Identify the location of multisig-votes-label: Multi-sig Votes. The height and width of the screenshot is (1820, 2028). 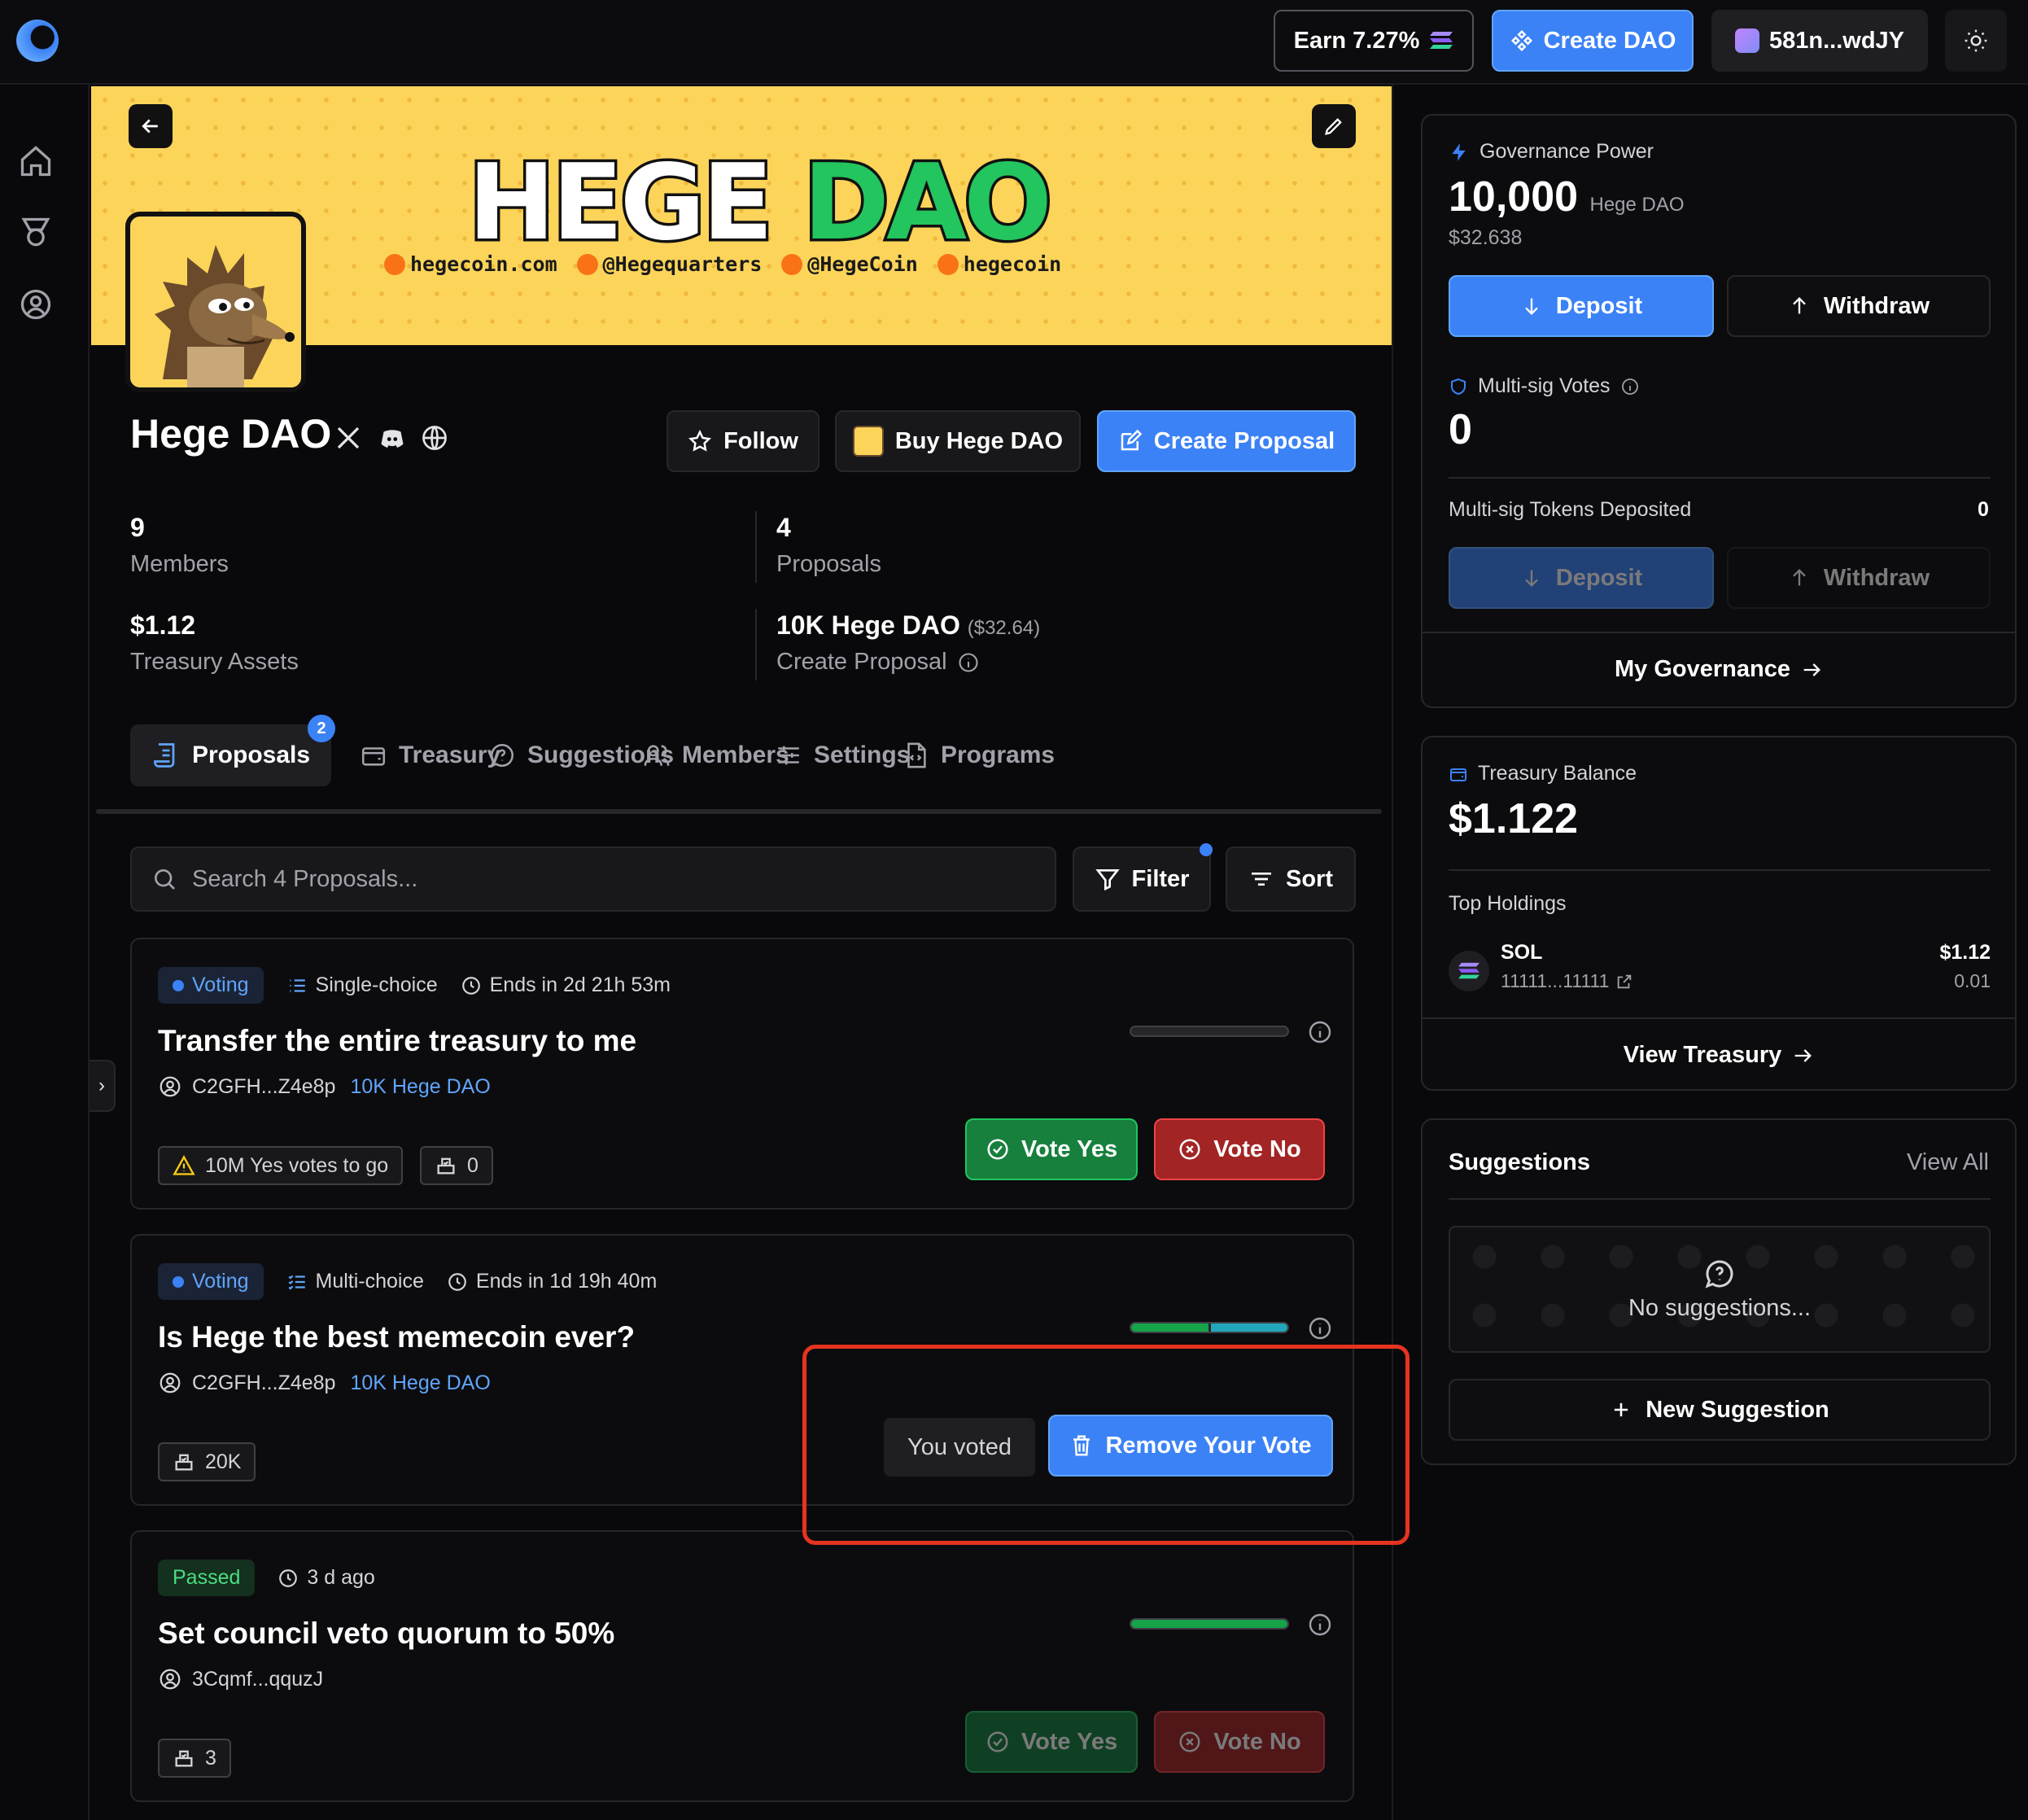
(1544, 386).